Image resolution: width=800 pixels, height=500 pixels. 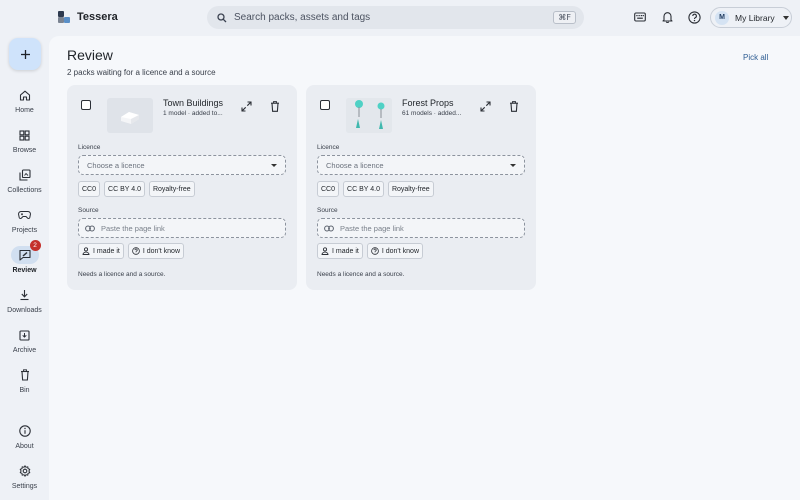 What do you see at coordinates (25, 215) in the screenshot?
I see `gamepad-icon` at bounding box center [25, 215].